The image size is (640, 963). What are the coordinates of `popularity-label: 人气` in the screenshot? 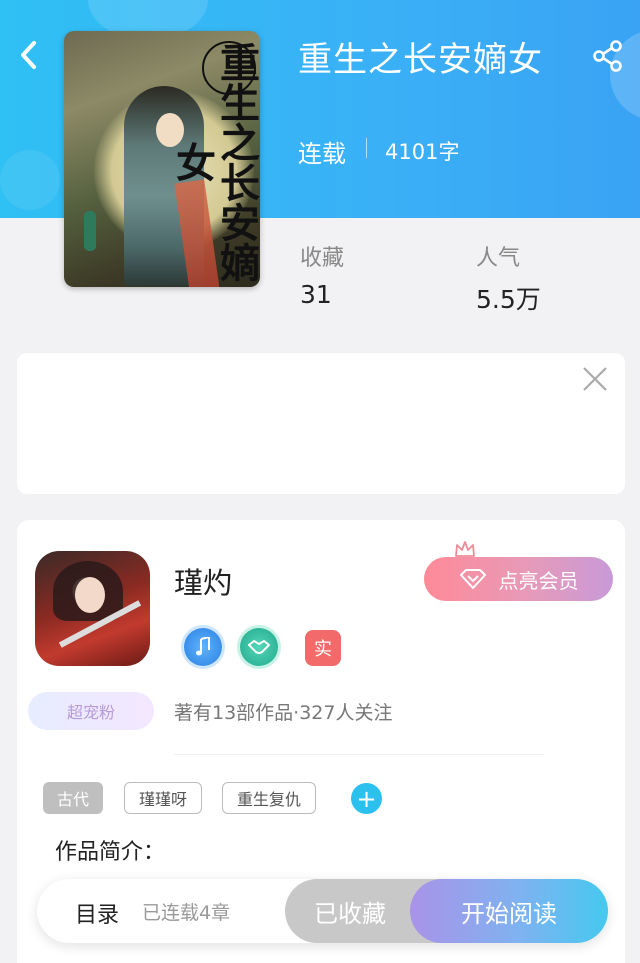 It's located at (498, 258).